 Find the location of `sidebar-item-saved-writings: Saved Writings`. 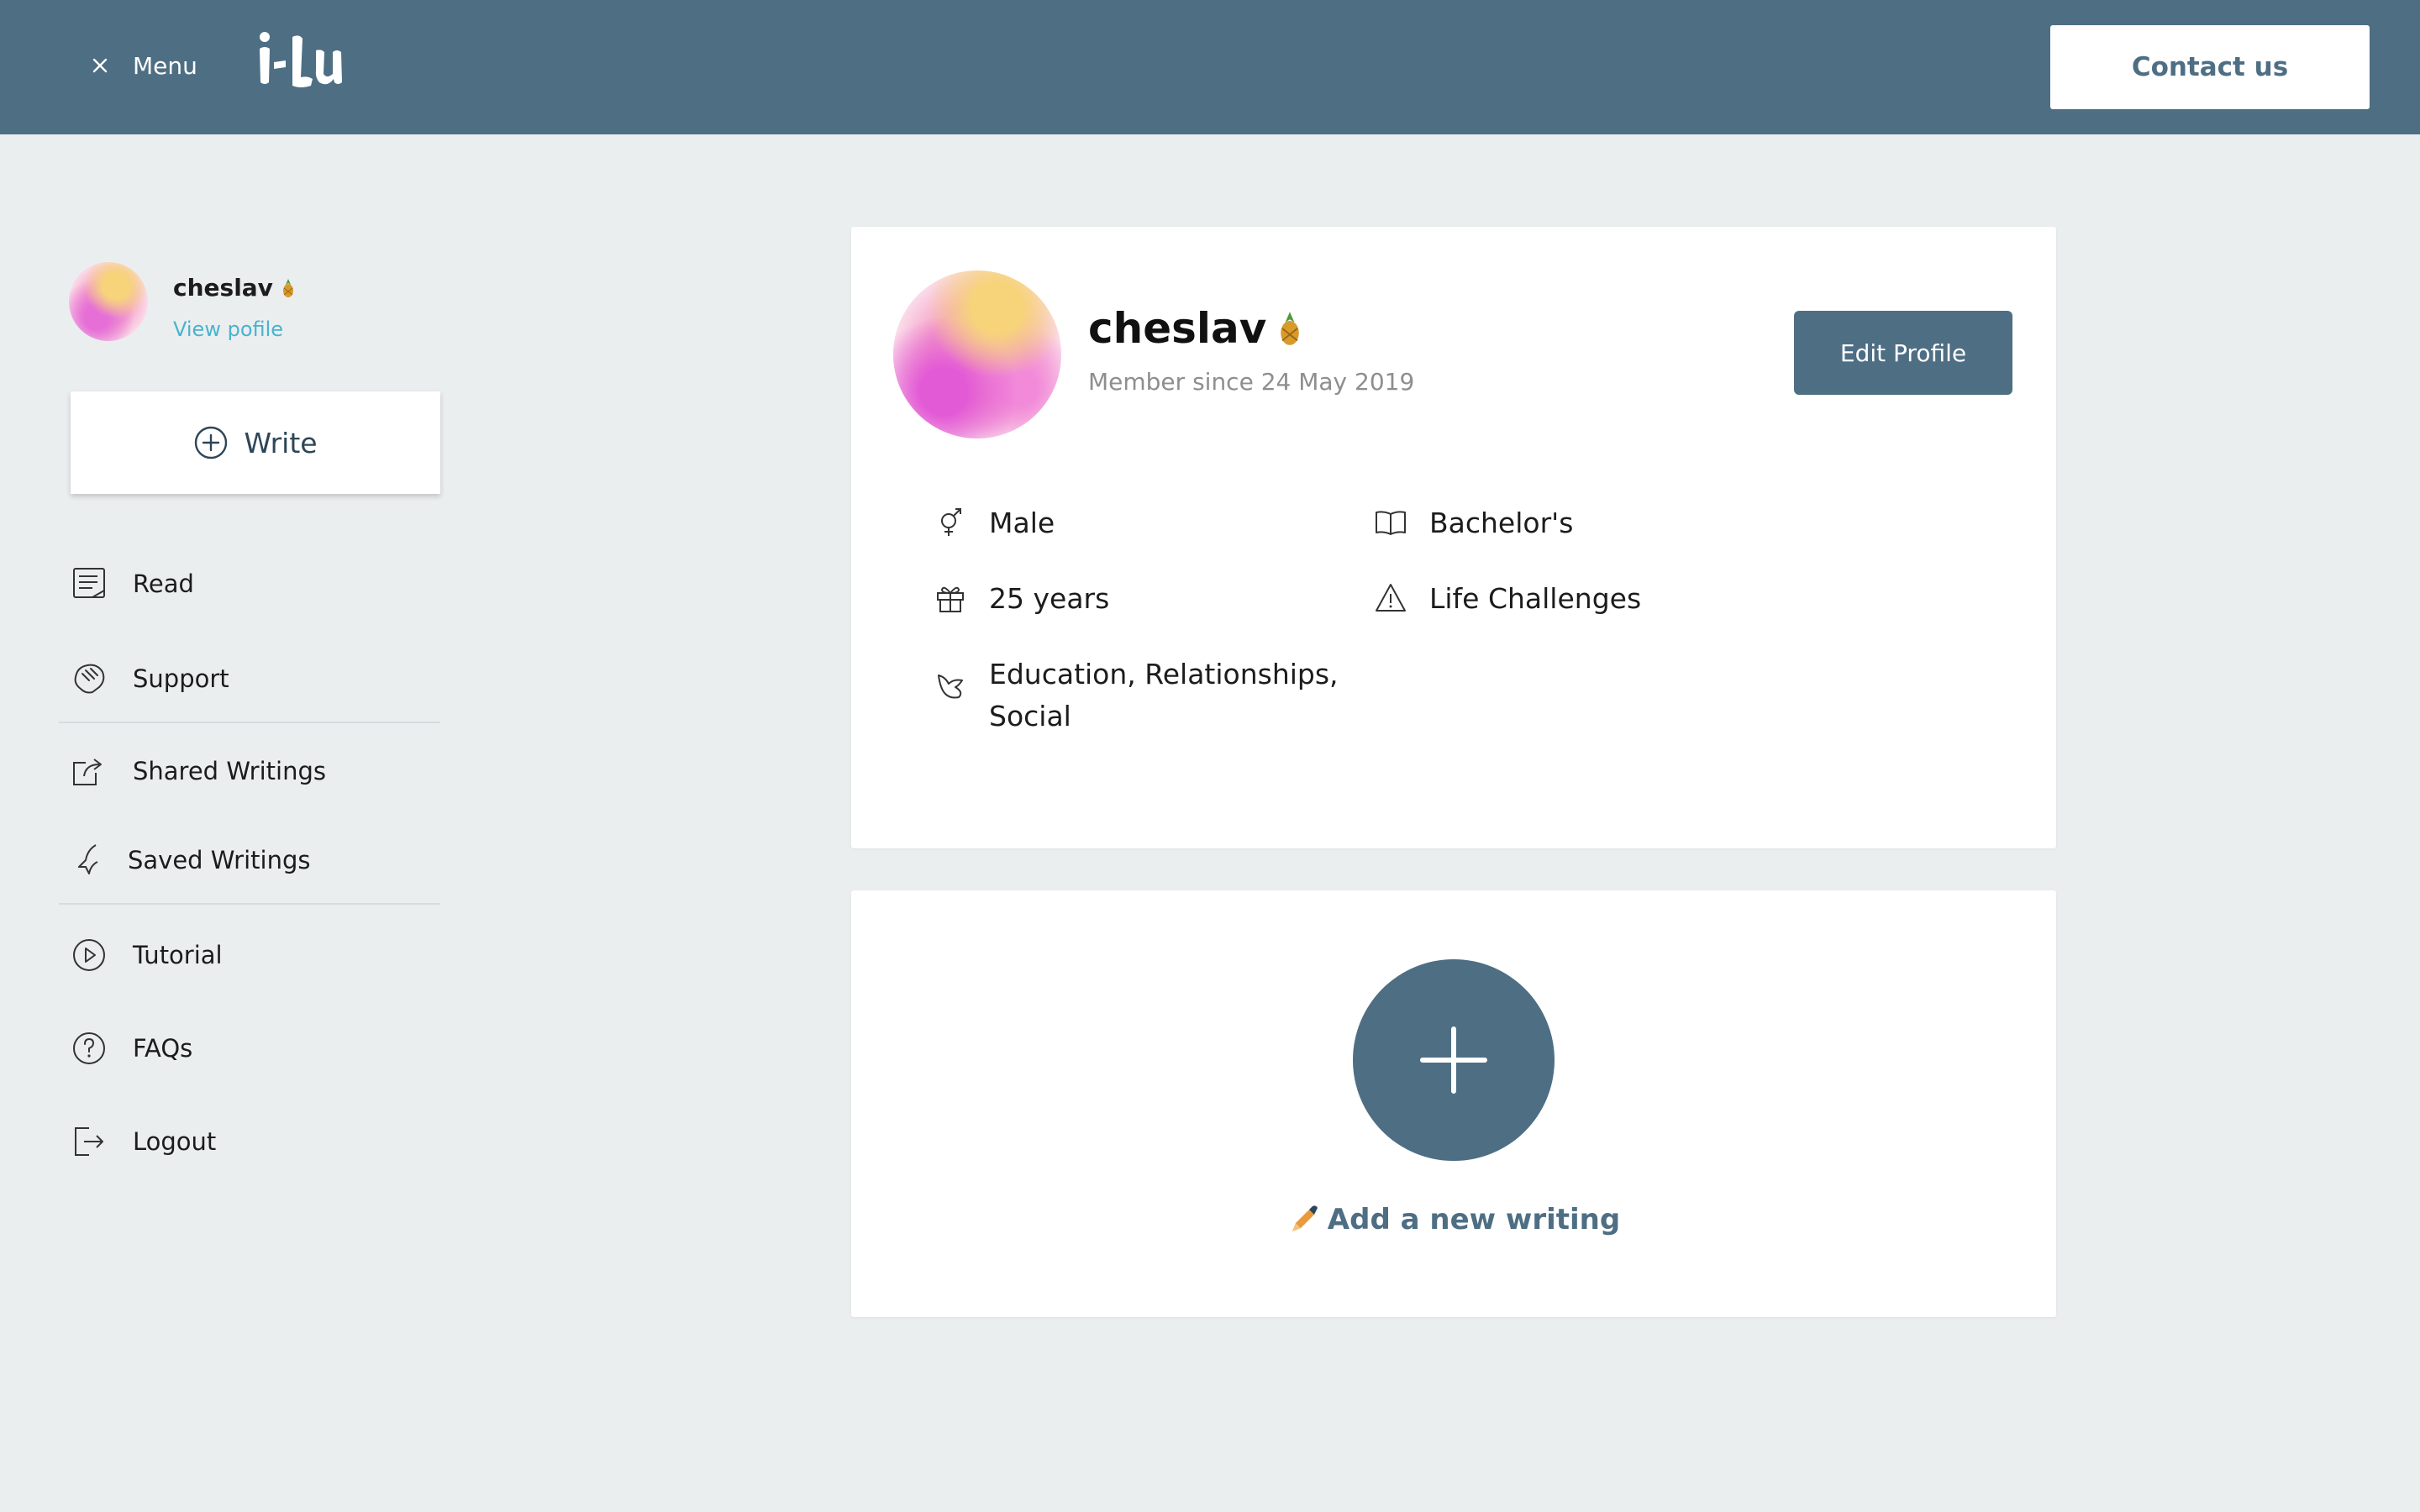

sidebar-item-saved-writings: Saved Writings is located at coordinates (191, 860).